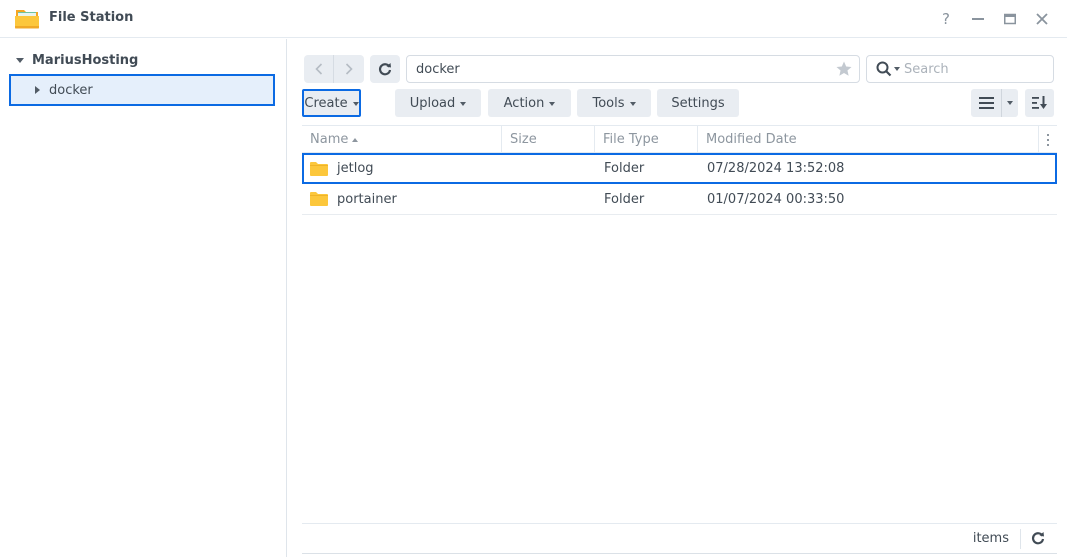  What do you see at coordinates (367, 199) in the screenshot?
I see `file-name: portainer` at bounding box center [367, 199].